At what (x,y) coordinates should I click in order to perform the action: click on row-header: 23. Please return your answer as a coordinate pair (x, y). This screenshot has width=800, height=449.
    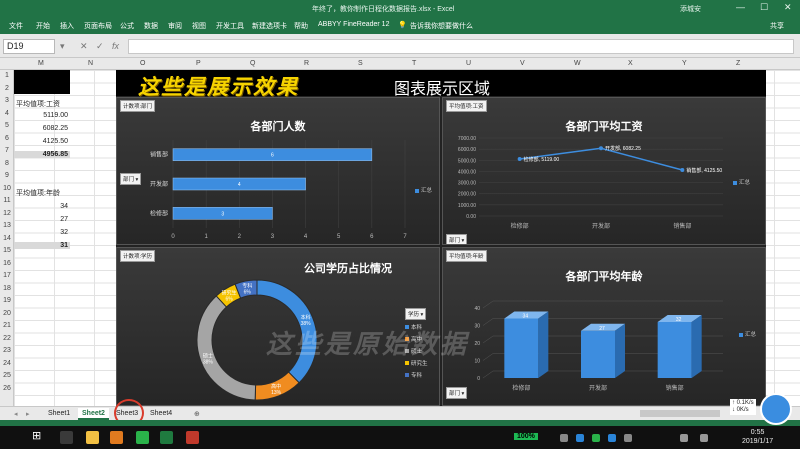
    Looking at the image, I should click on (7, 350).